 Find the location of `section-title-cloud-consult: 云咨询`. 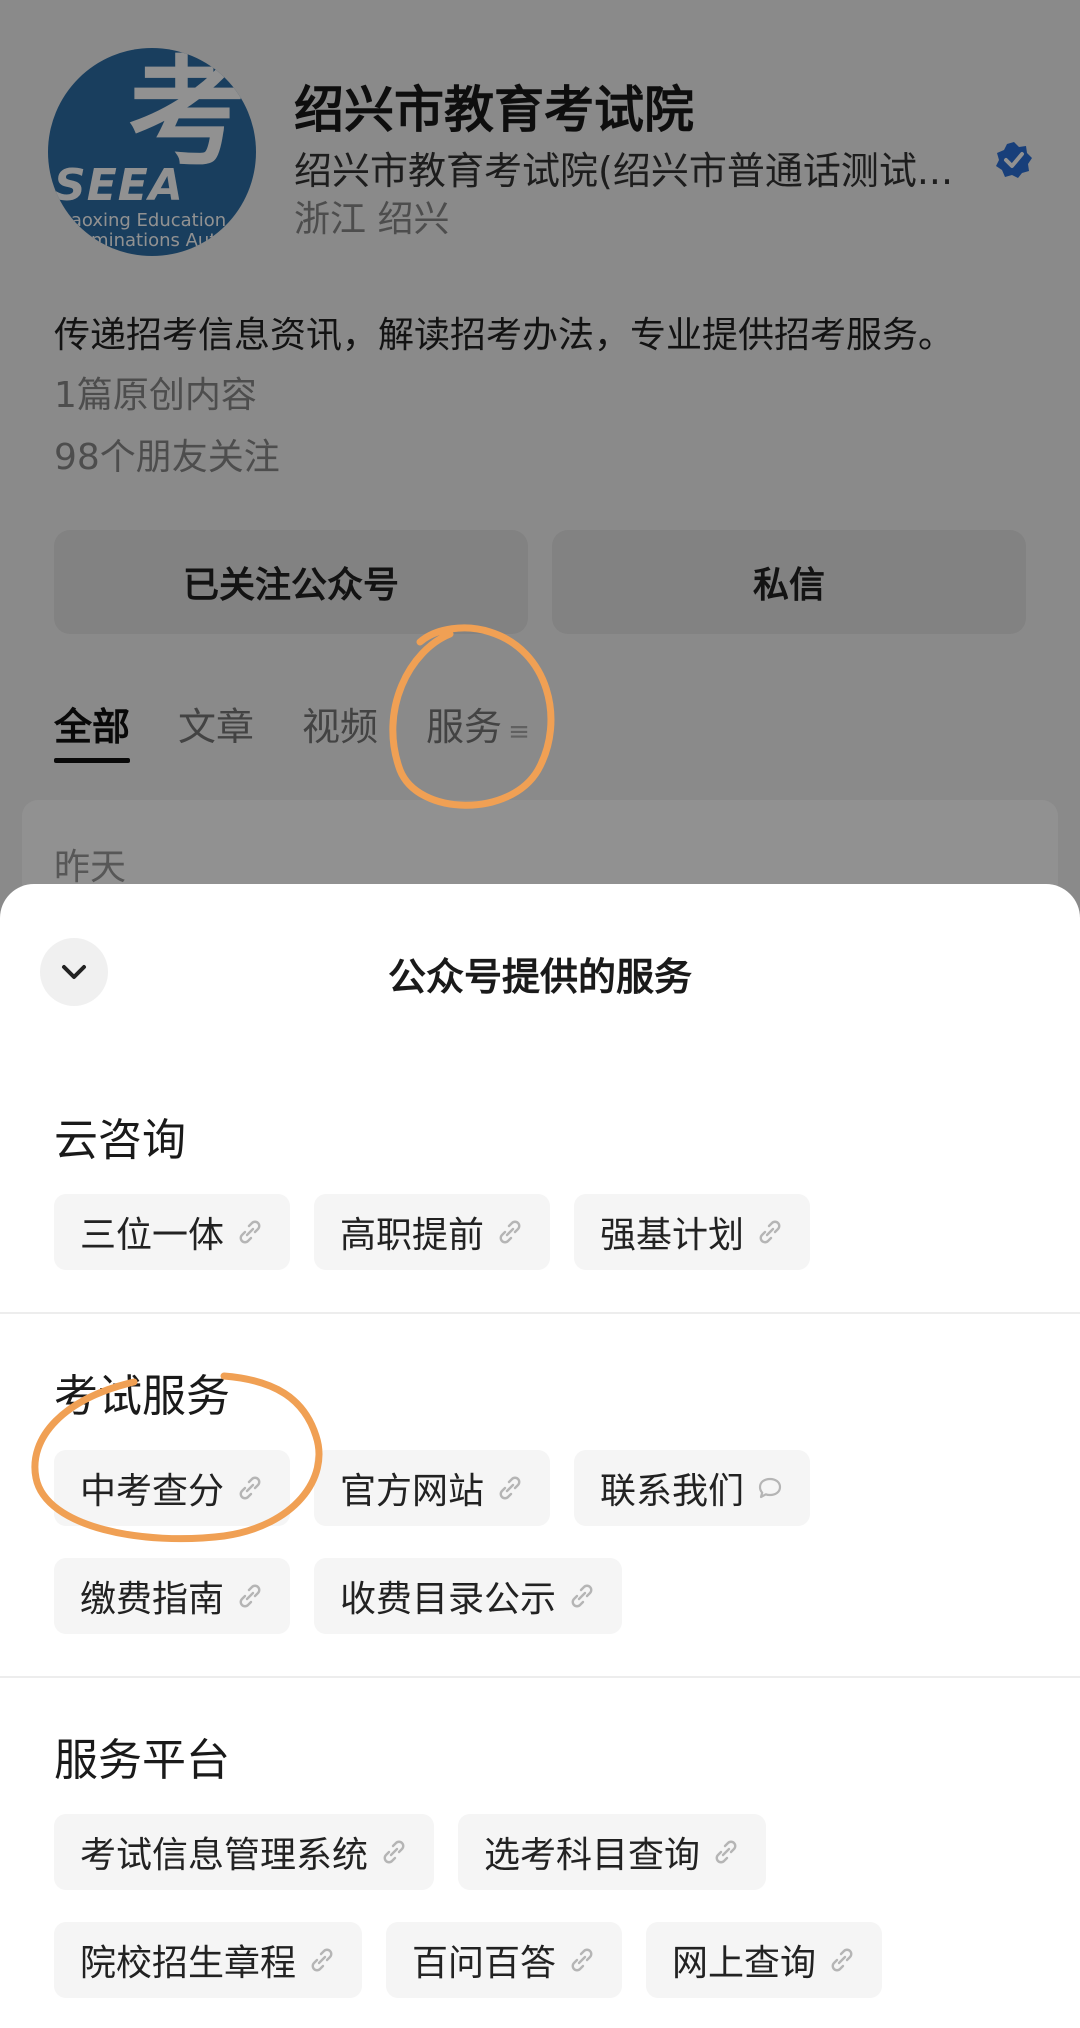

section-title-cloud-consult: 云咨询 is located at coordinates (120, 1140).